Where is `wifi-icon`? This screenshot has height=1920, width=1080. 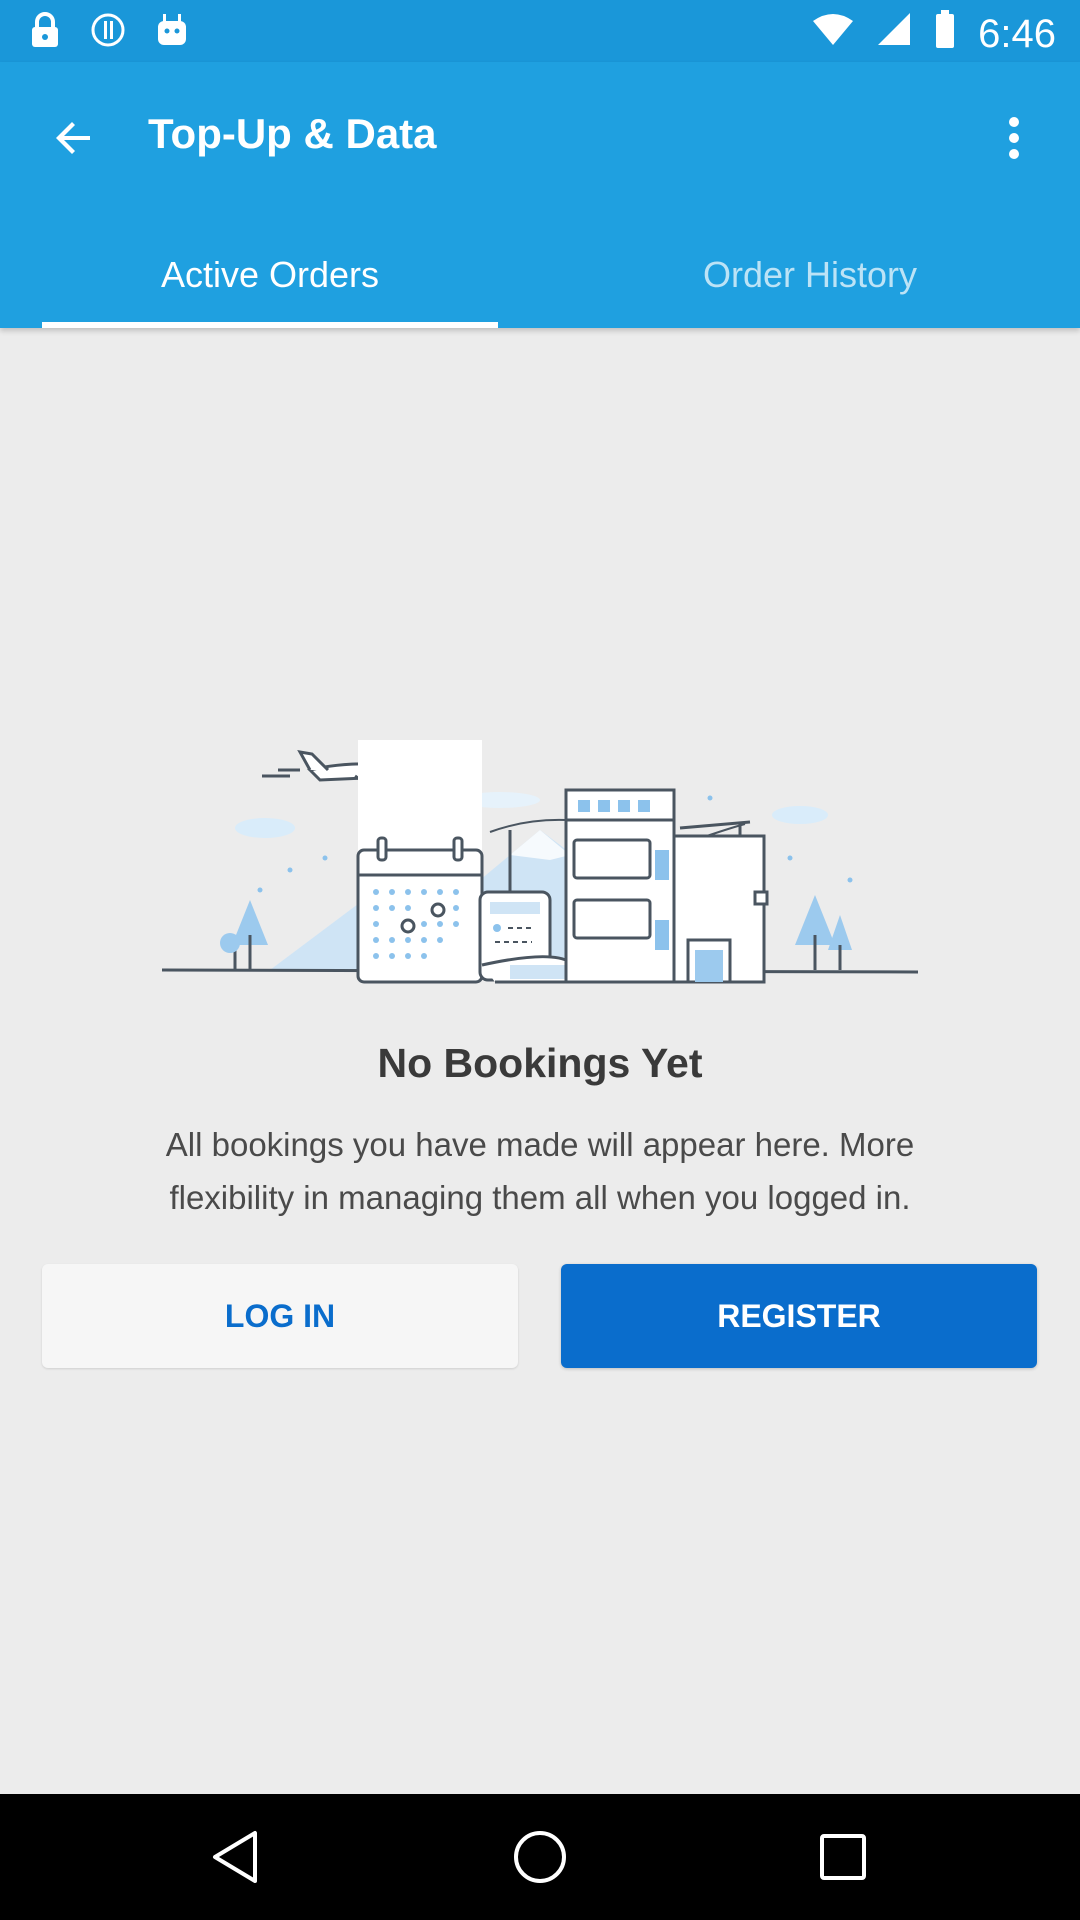 wifi-icon is located at coordinates (833, 34).